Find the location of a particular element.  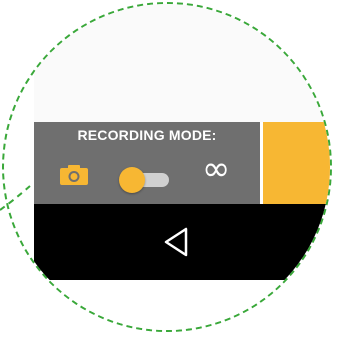

recording-mode-toggle is located at coordinates (145, 180).